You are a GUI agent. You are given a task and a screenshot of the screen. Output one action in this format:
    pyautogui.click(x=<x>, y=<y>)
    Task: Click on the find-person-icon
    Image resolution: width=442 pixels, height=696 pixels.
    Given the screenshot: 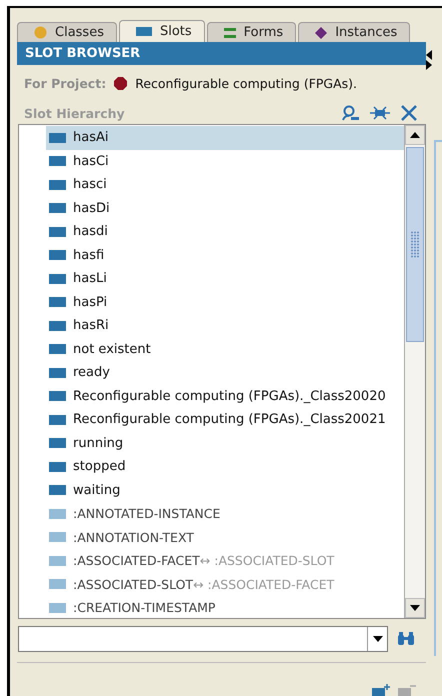 What is the action you would take?
    pyautogui.click(x=351, y=113)
    